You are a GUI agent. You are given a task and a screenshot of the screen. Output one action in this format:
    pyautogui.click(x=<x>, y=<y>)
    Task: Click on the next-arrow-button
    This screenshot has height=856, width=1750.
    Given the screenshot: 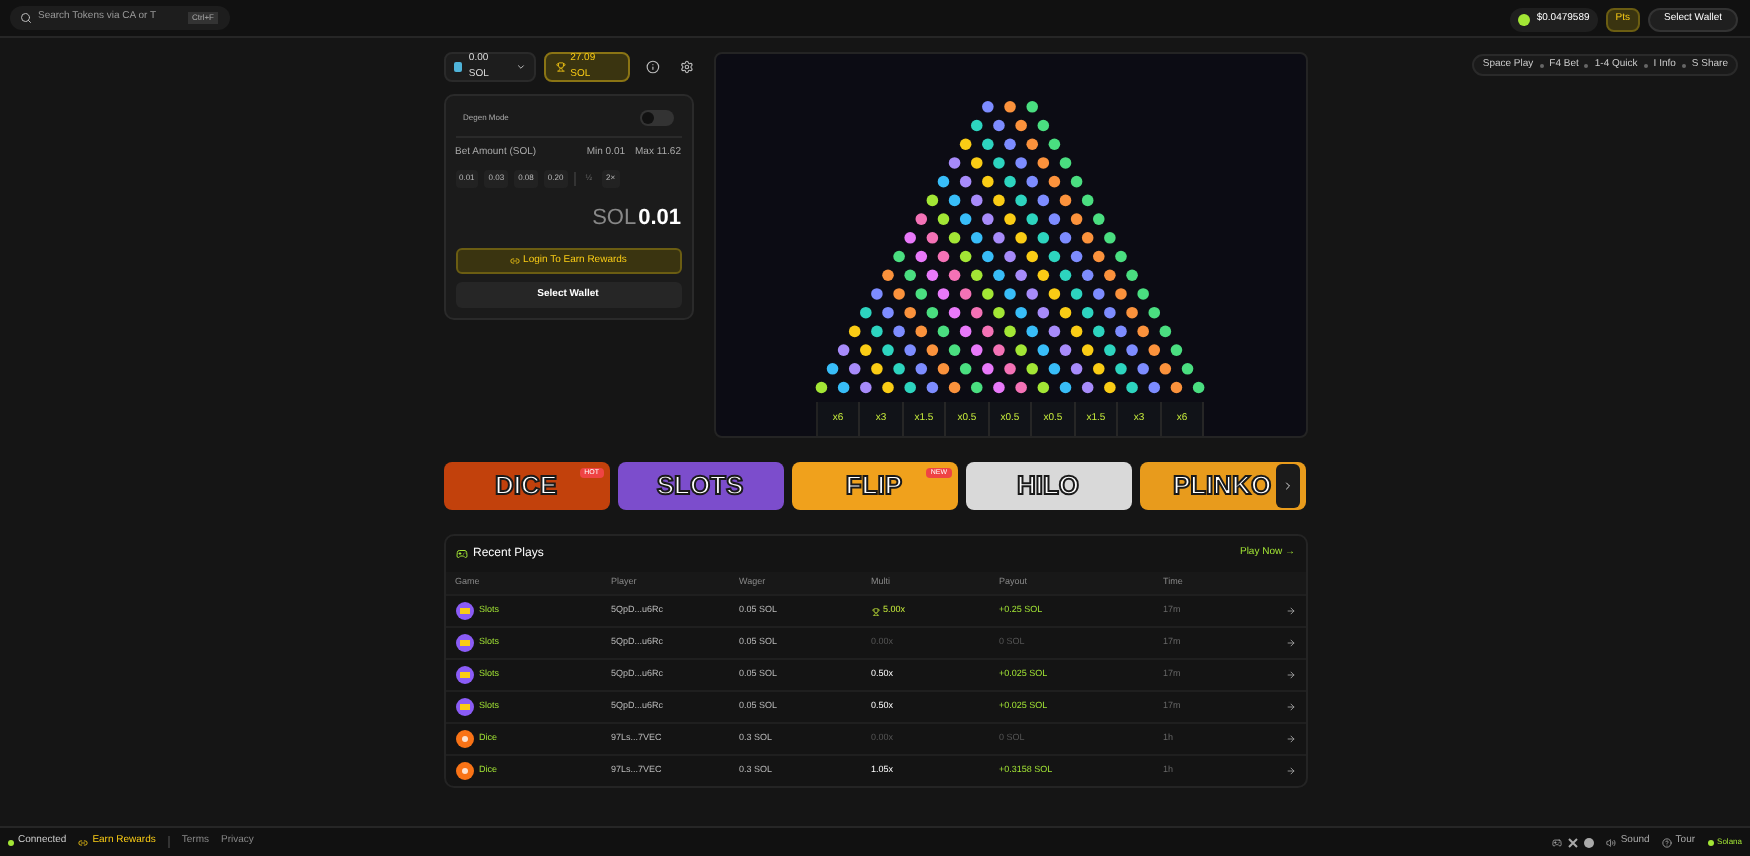 What is the action you would take?
    pyautogui.click(x=1287, y=486)
    